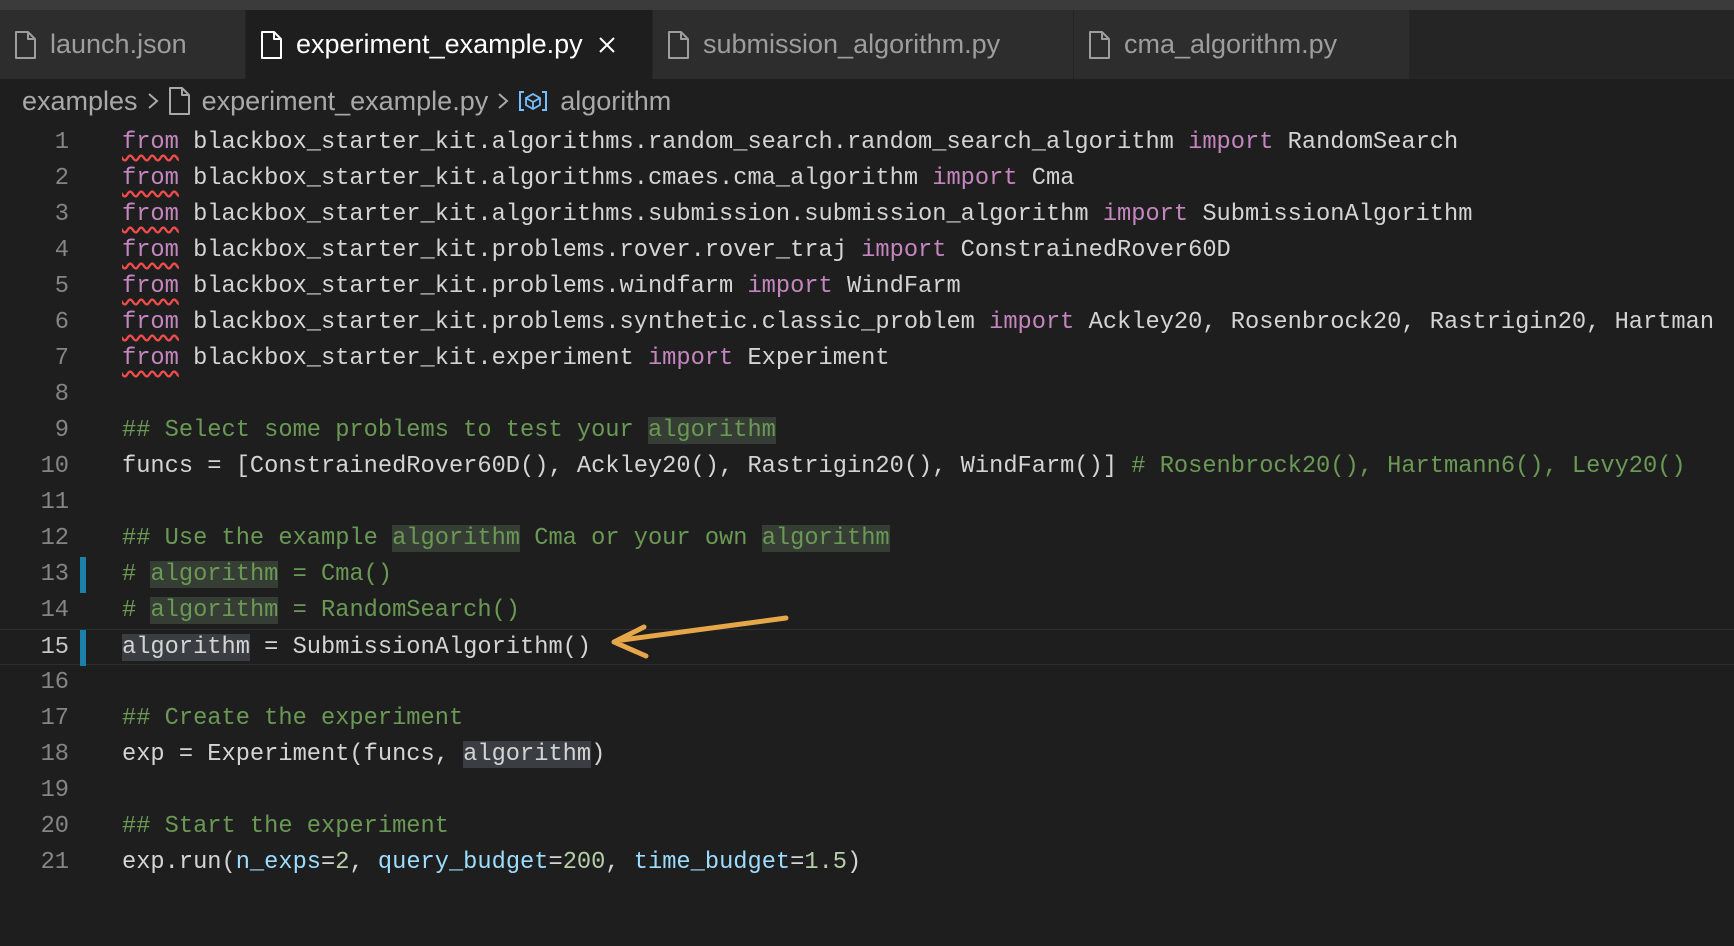 This screenshot has height=946, width=1734. I want to click on code-token: Cma or your own, so click(641, 538).